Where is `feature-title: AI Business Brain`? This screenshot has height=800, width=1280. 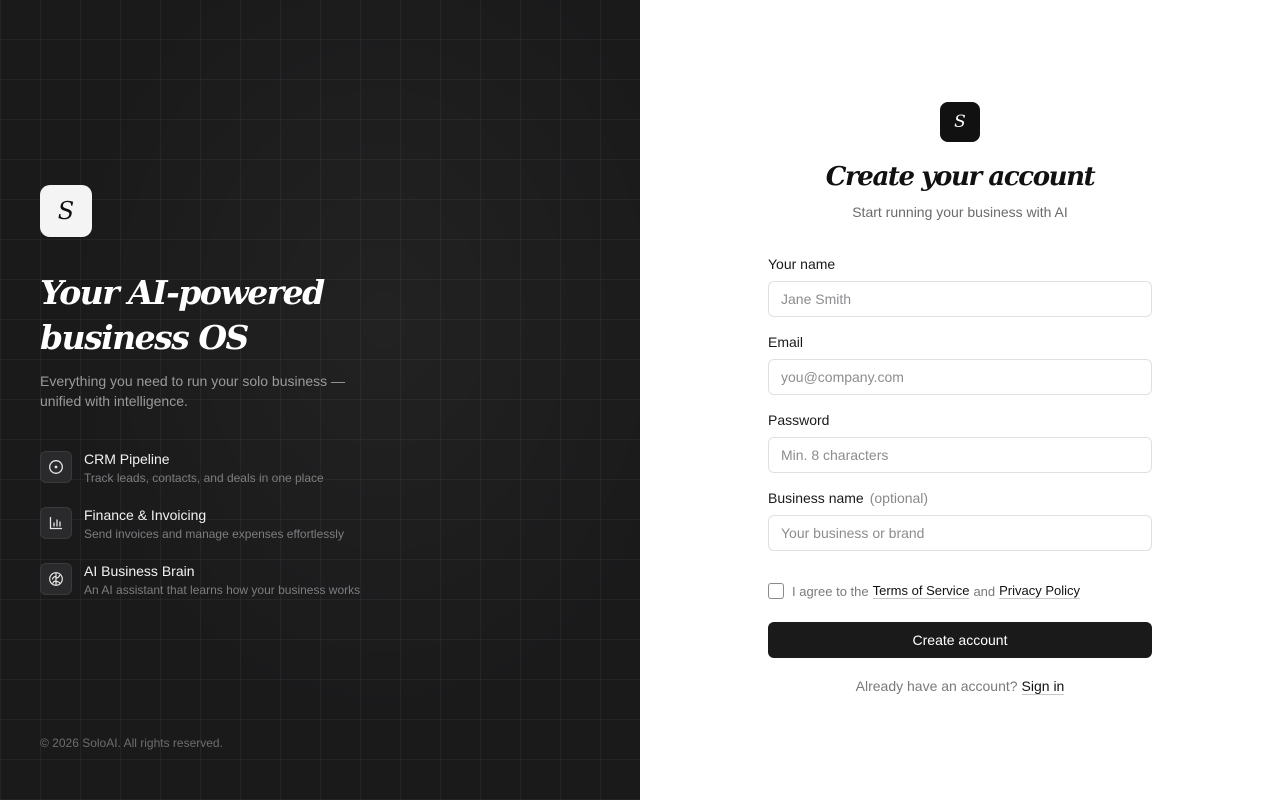 feature-title: AI Business Brain is located at coordinates (139, 571).